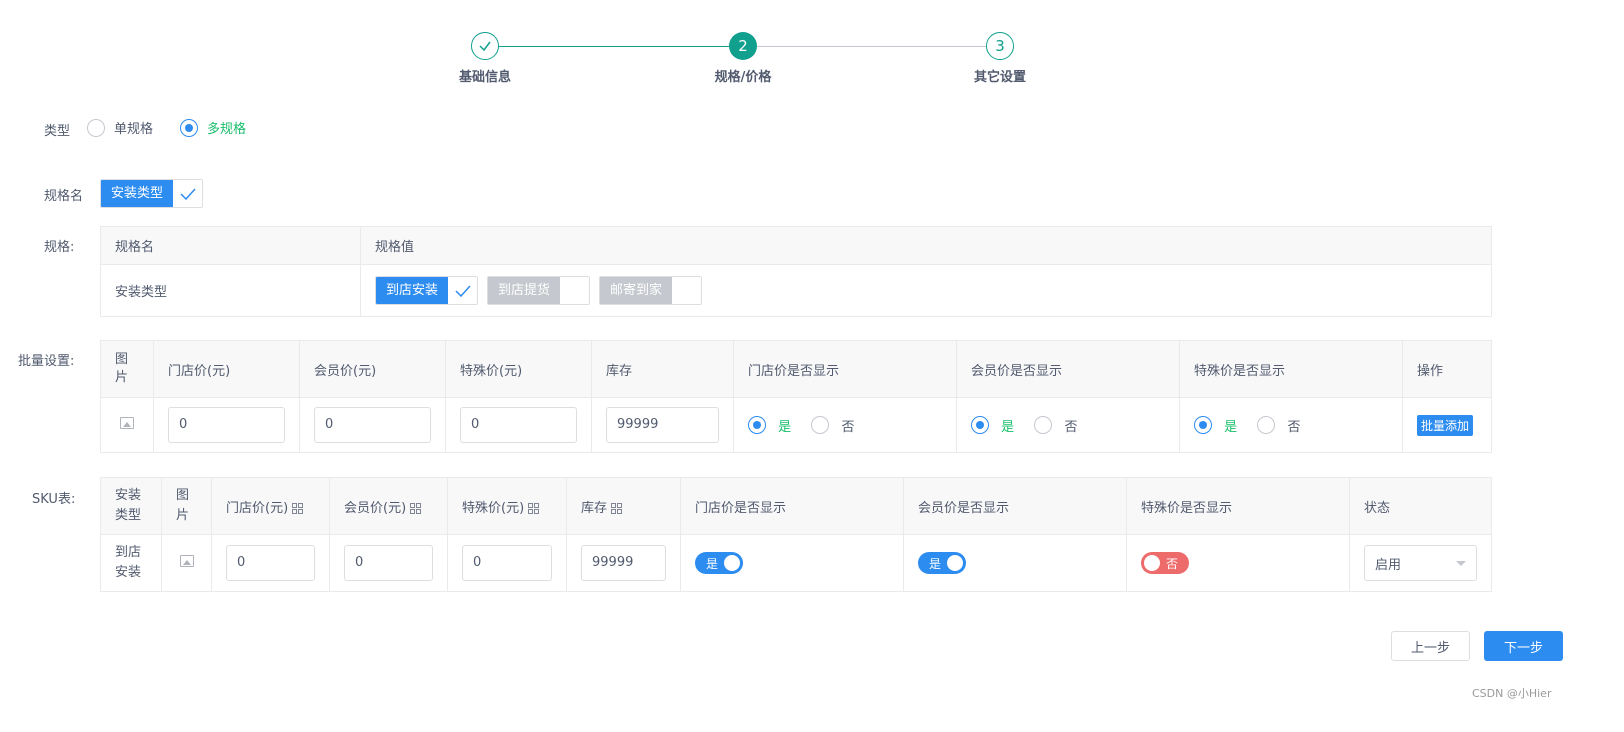 The image size is (1624, 732). What do you see at coordinates (999, 77) in the screenshot?
I see `step-title: 其它设置` at bounding box center [999, 77].